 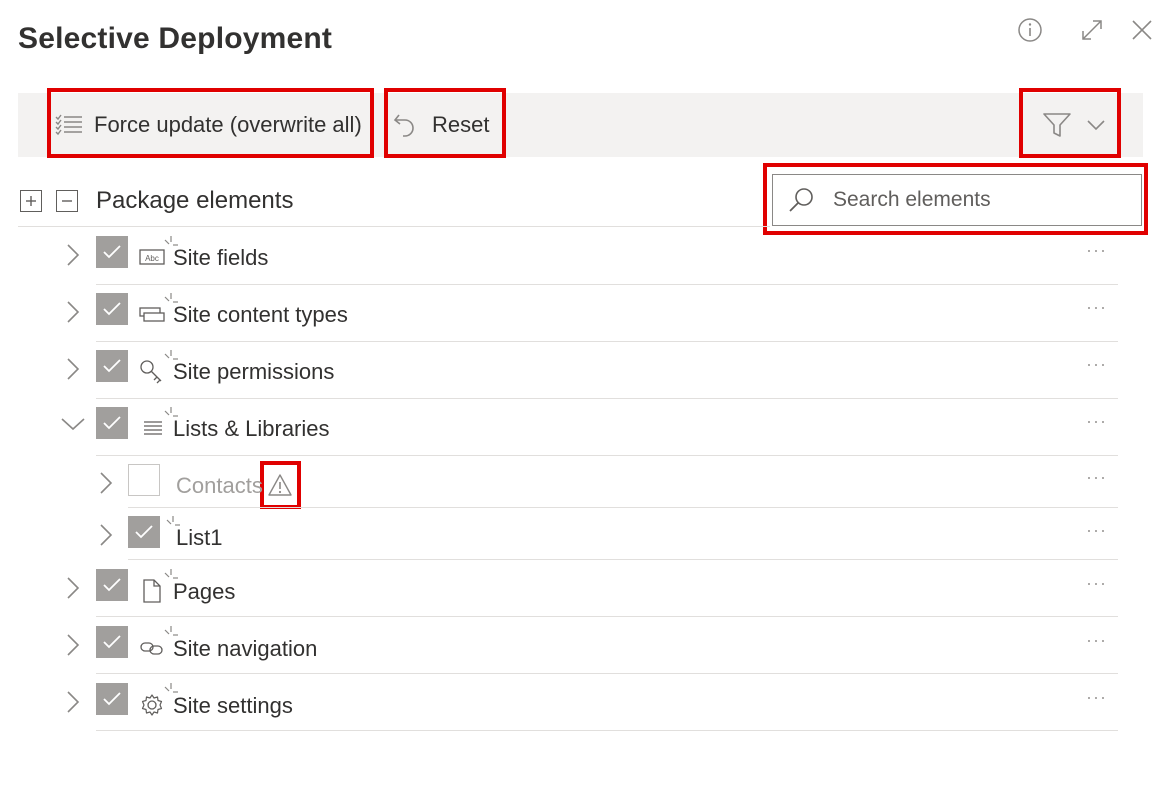 What do you see at coordinates (1057, 125) in the screenshot?
I see `filter-icon` at bounding box center [1057, 125].